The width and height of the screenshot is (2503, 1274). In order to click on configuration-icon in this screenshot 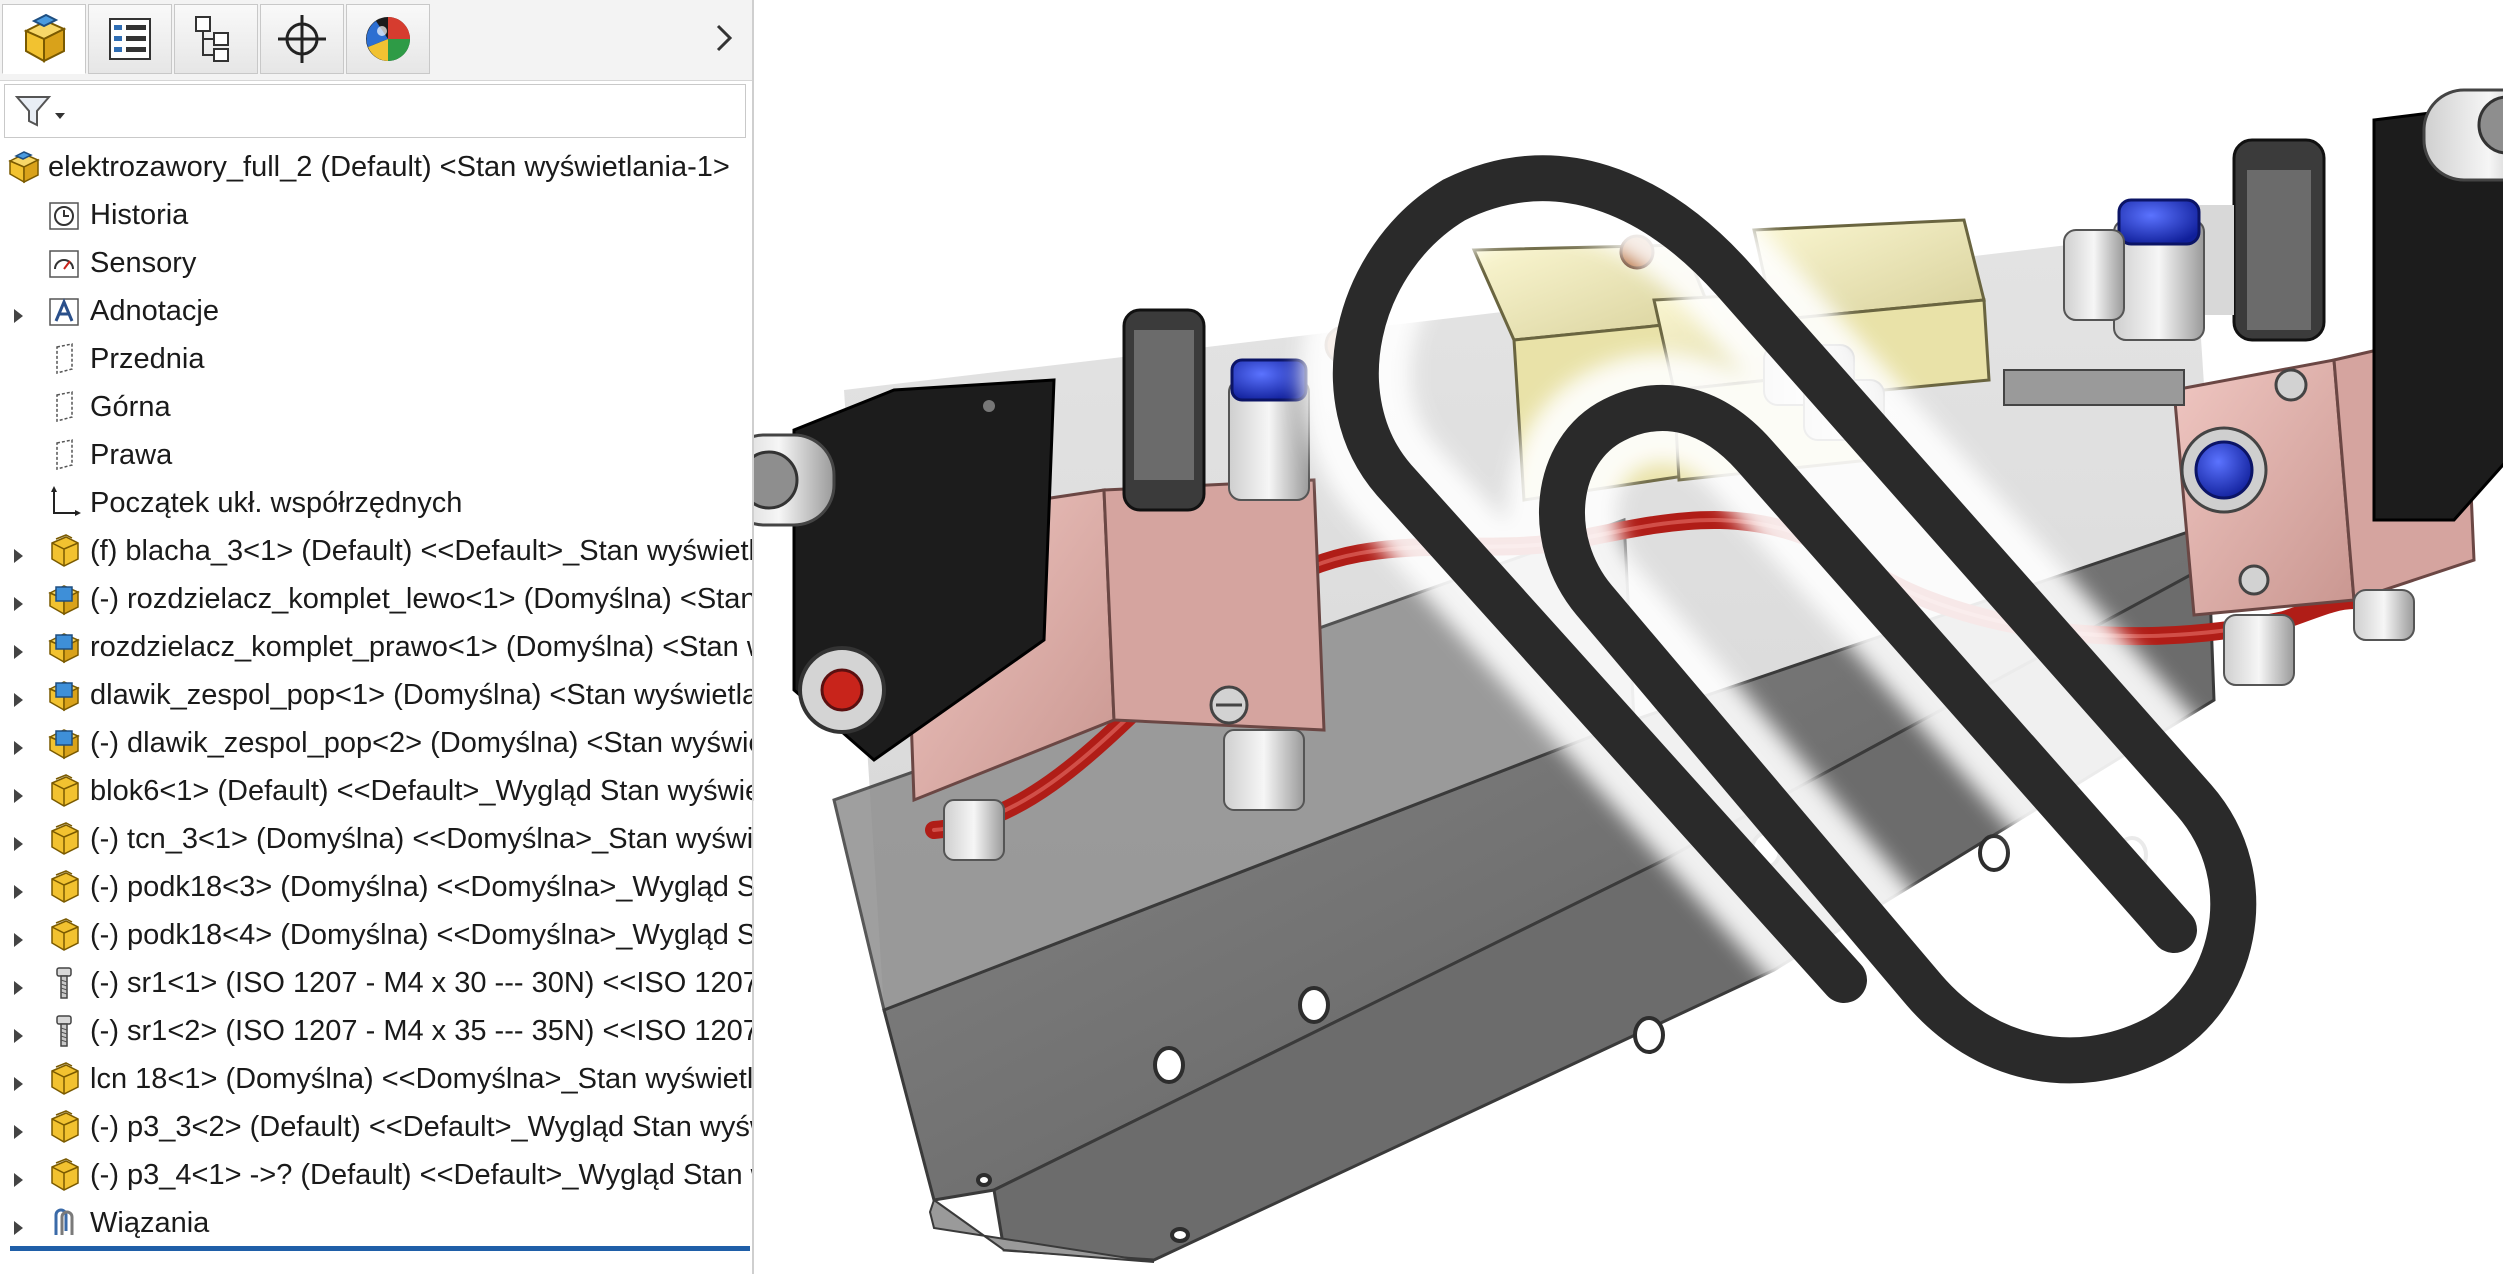, I will do `click(212, 39)`.